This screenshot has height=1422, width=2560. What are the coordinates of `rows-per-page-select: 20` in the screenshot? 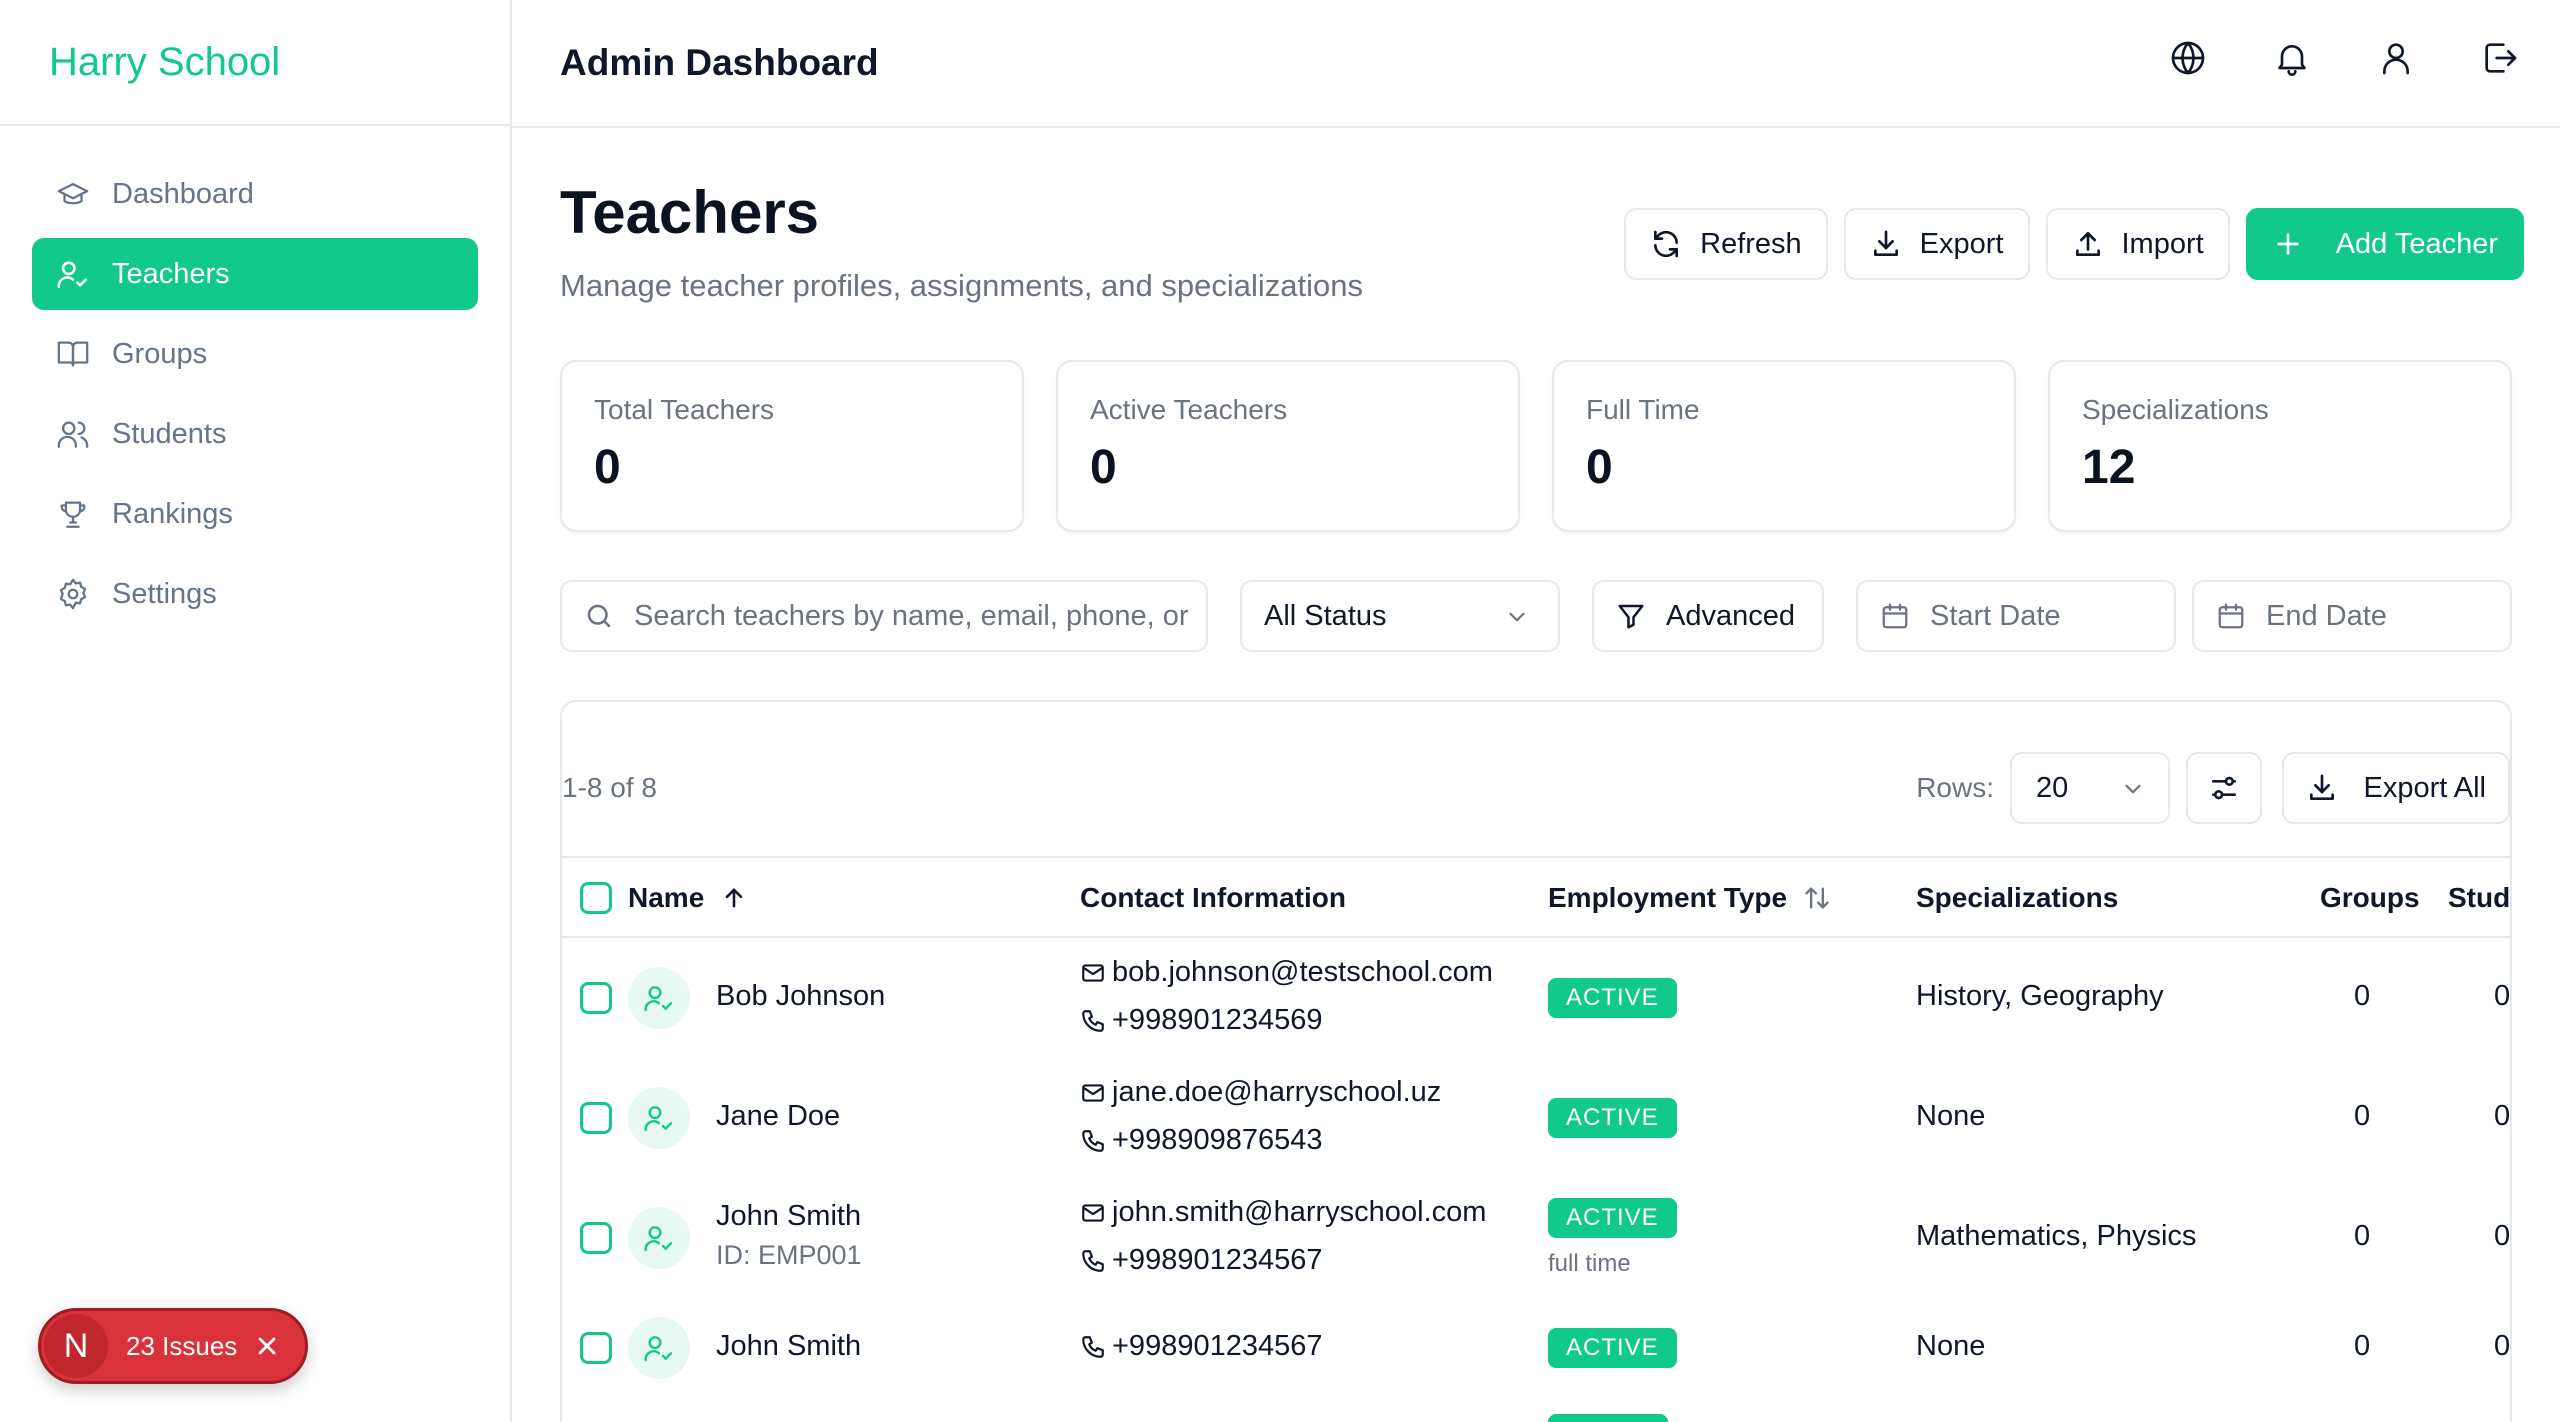 It's located at (2090, 788).